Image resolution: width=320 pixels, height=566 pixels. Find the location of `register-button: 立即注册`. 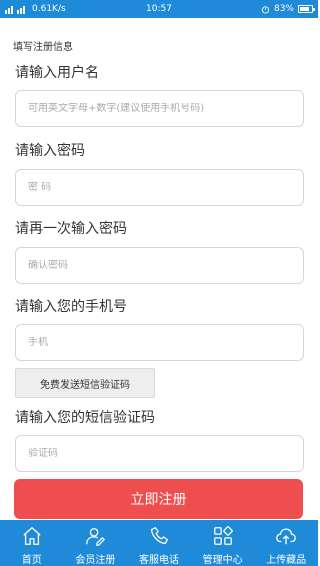

register-button: 立即注册 is located at coordinates (158, 499).